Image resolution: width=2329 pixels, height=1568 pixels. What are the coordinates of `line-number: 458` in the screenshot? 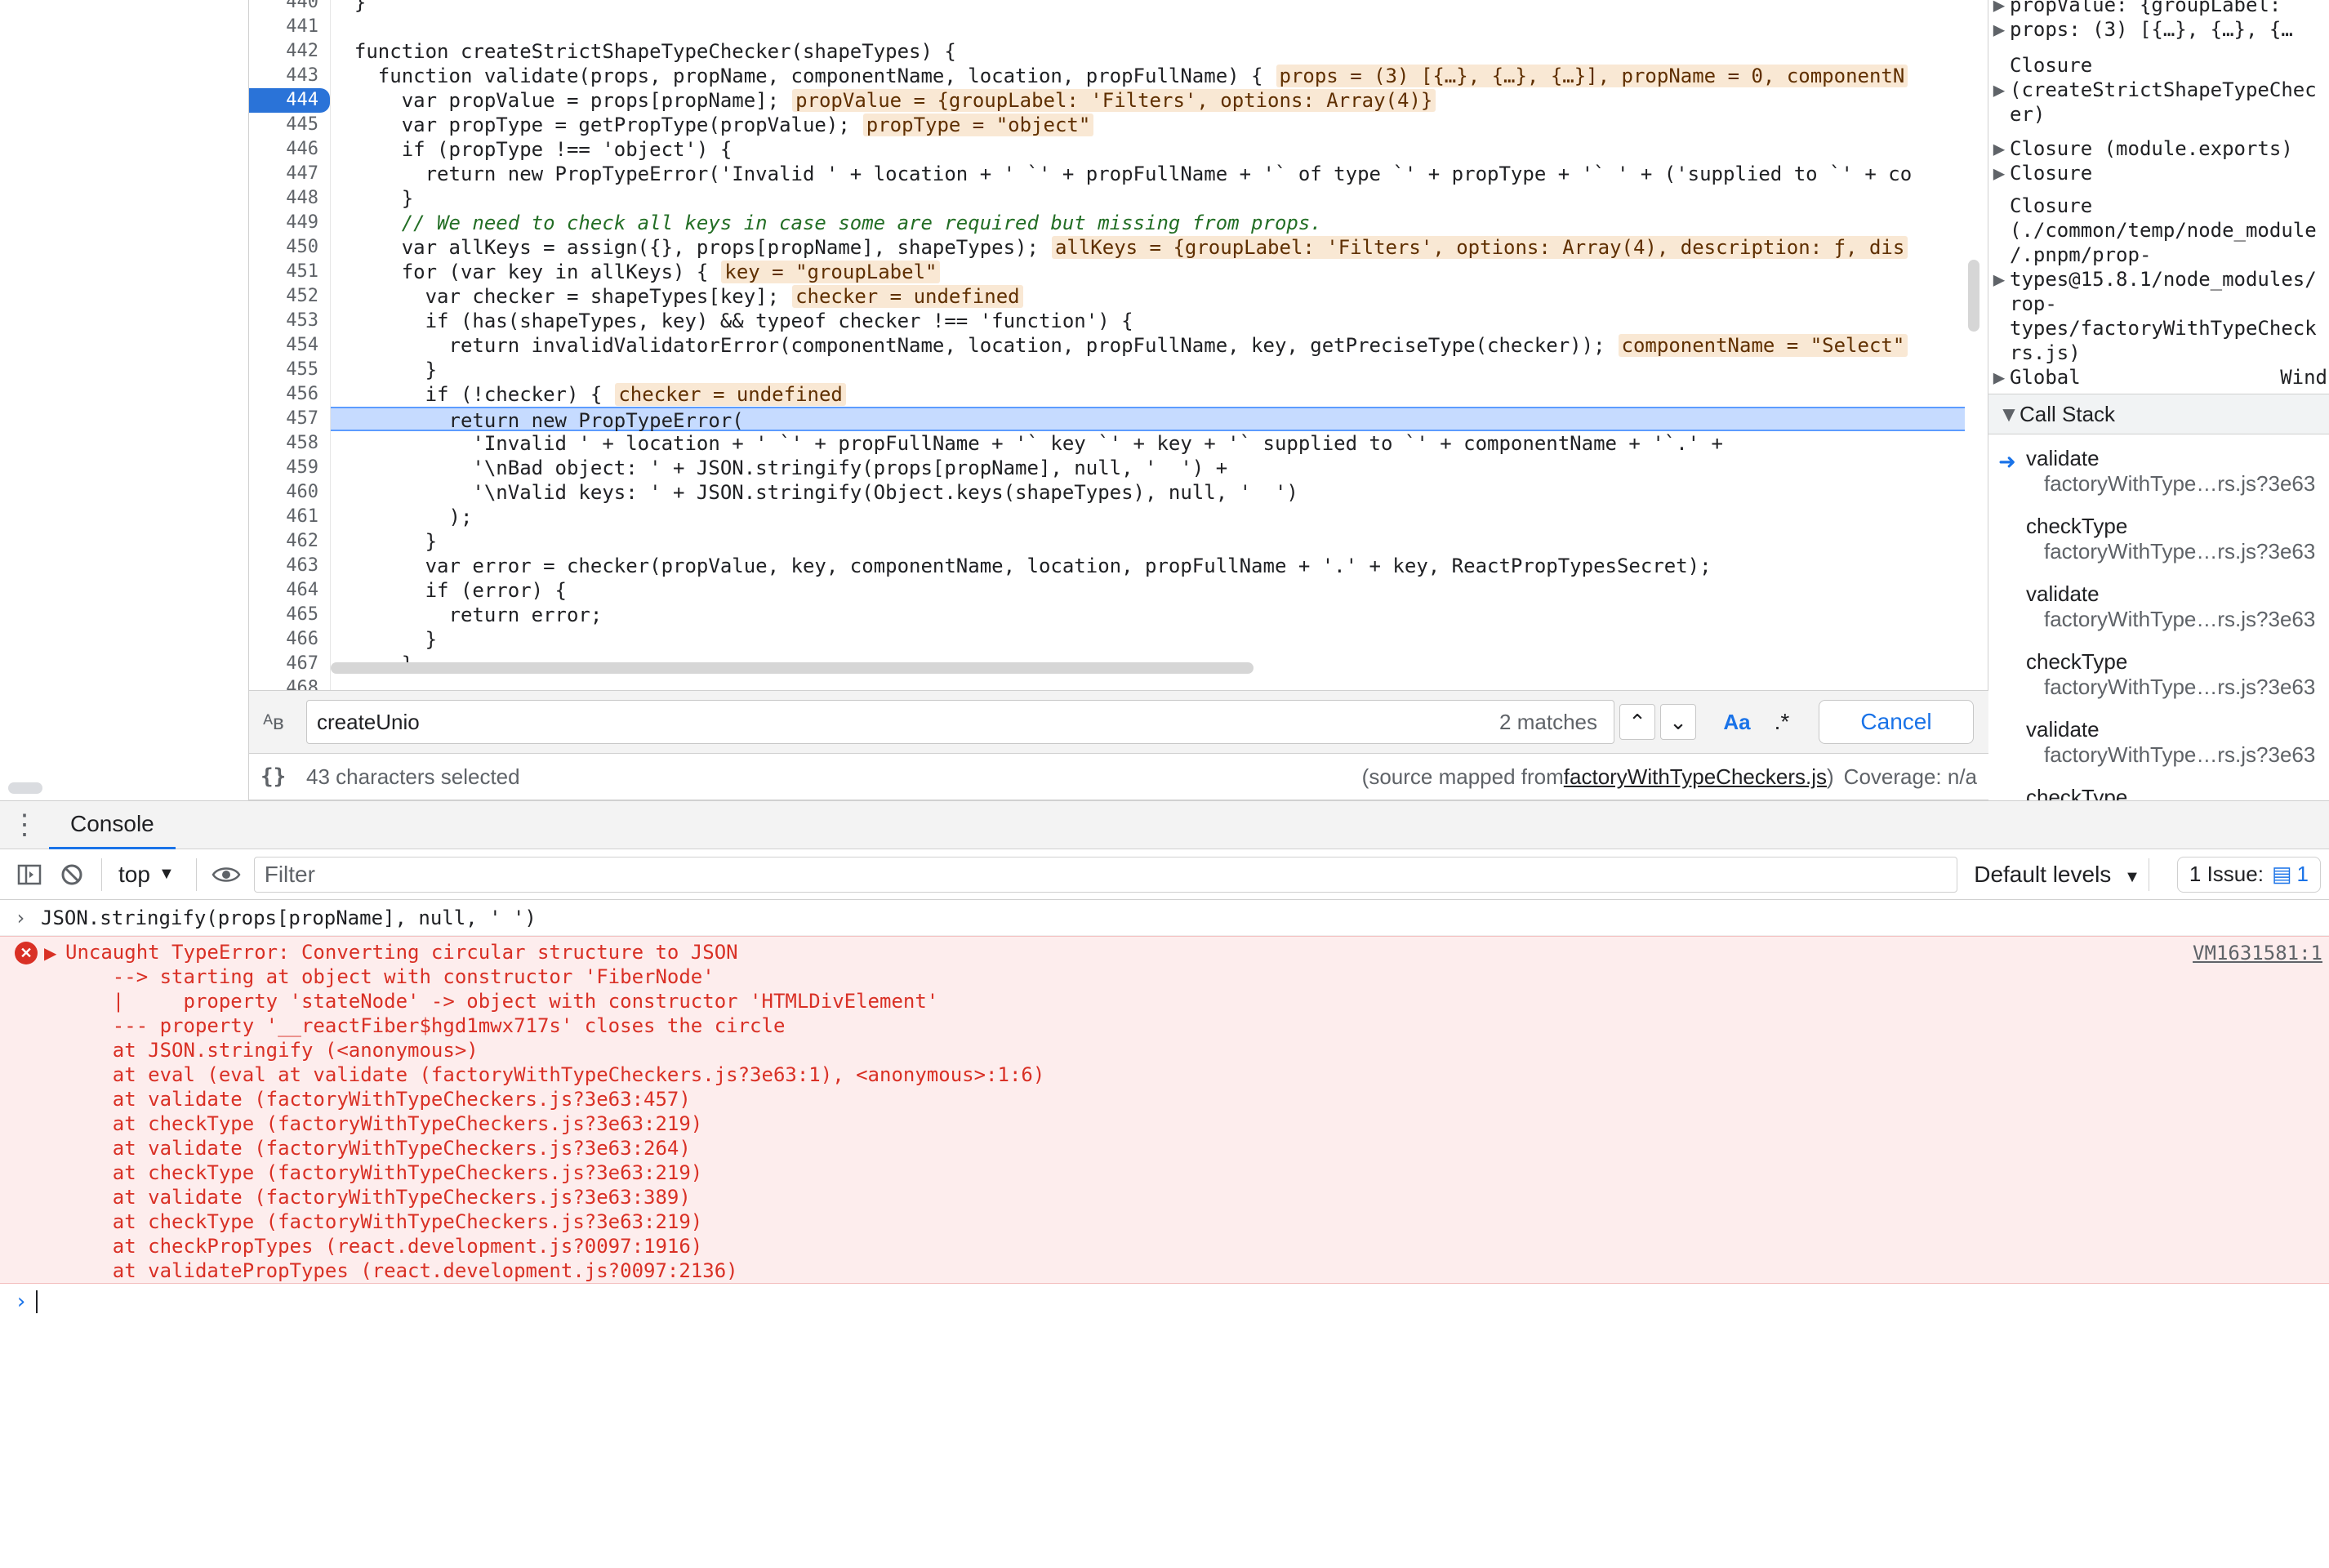 It's located at (289, 443).